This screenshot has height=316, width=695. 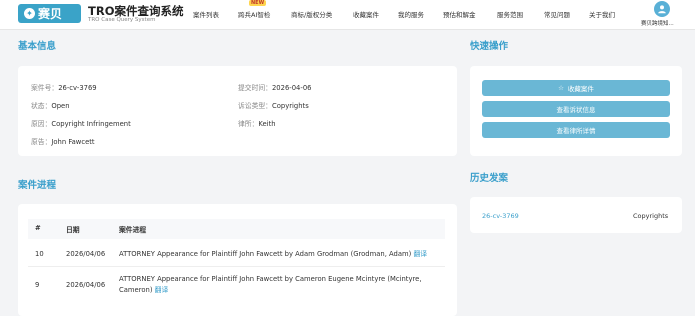 I want to click on nav-service-scope: 服务范围, so click(x=510, y=14).